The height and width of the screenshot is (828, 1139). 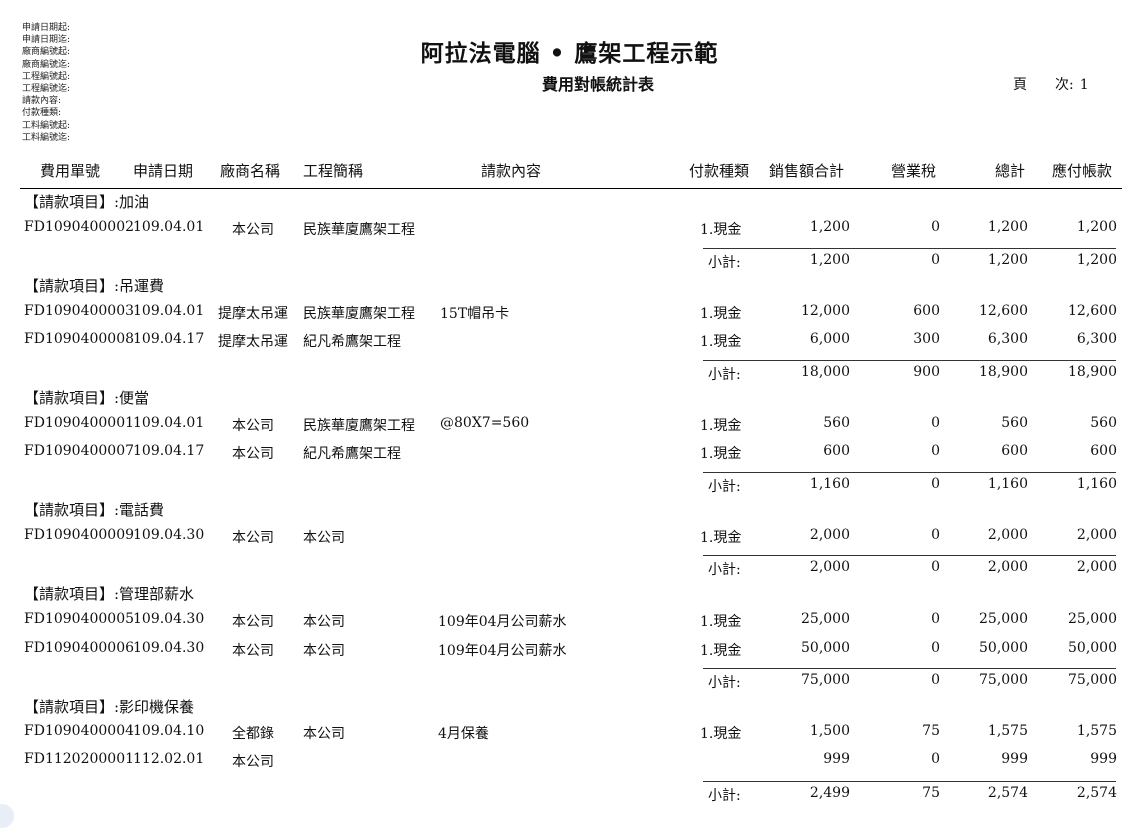 I want to click on col-header-content: 請款內容, so click(x=511, y=171).